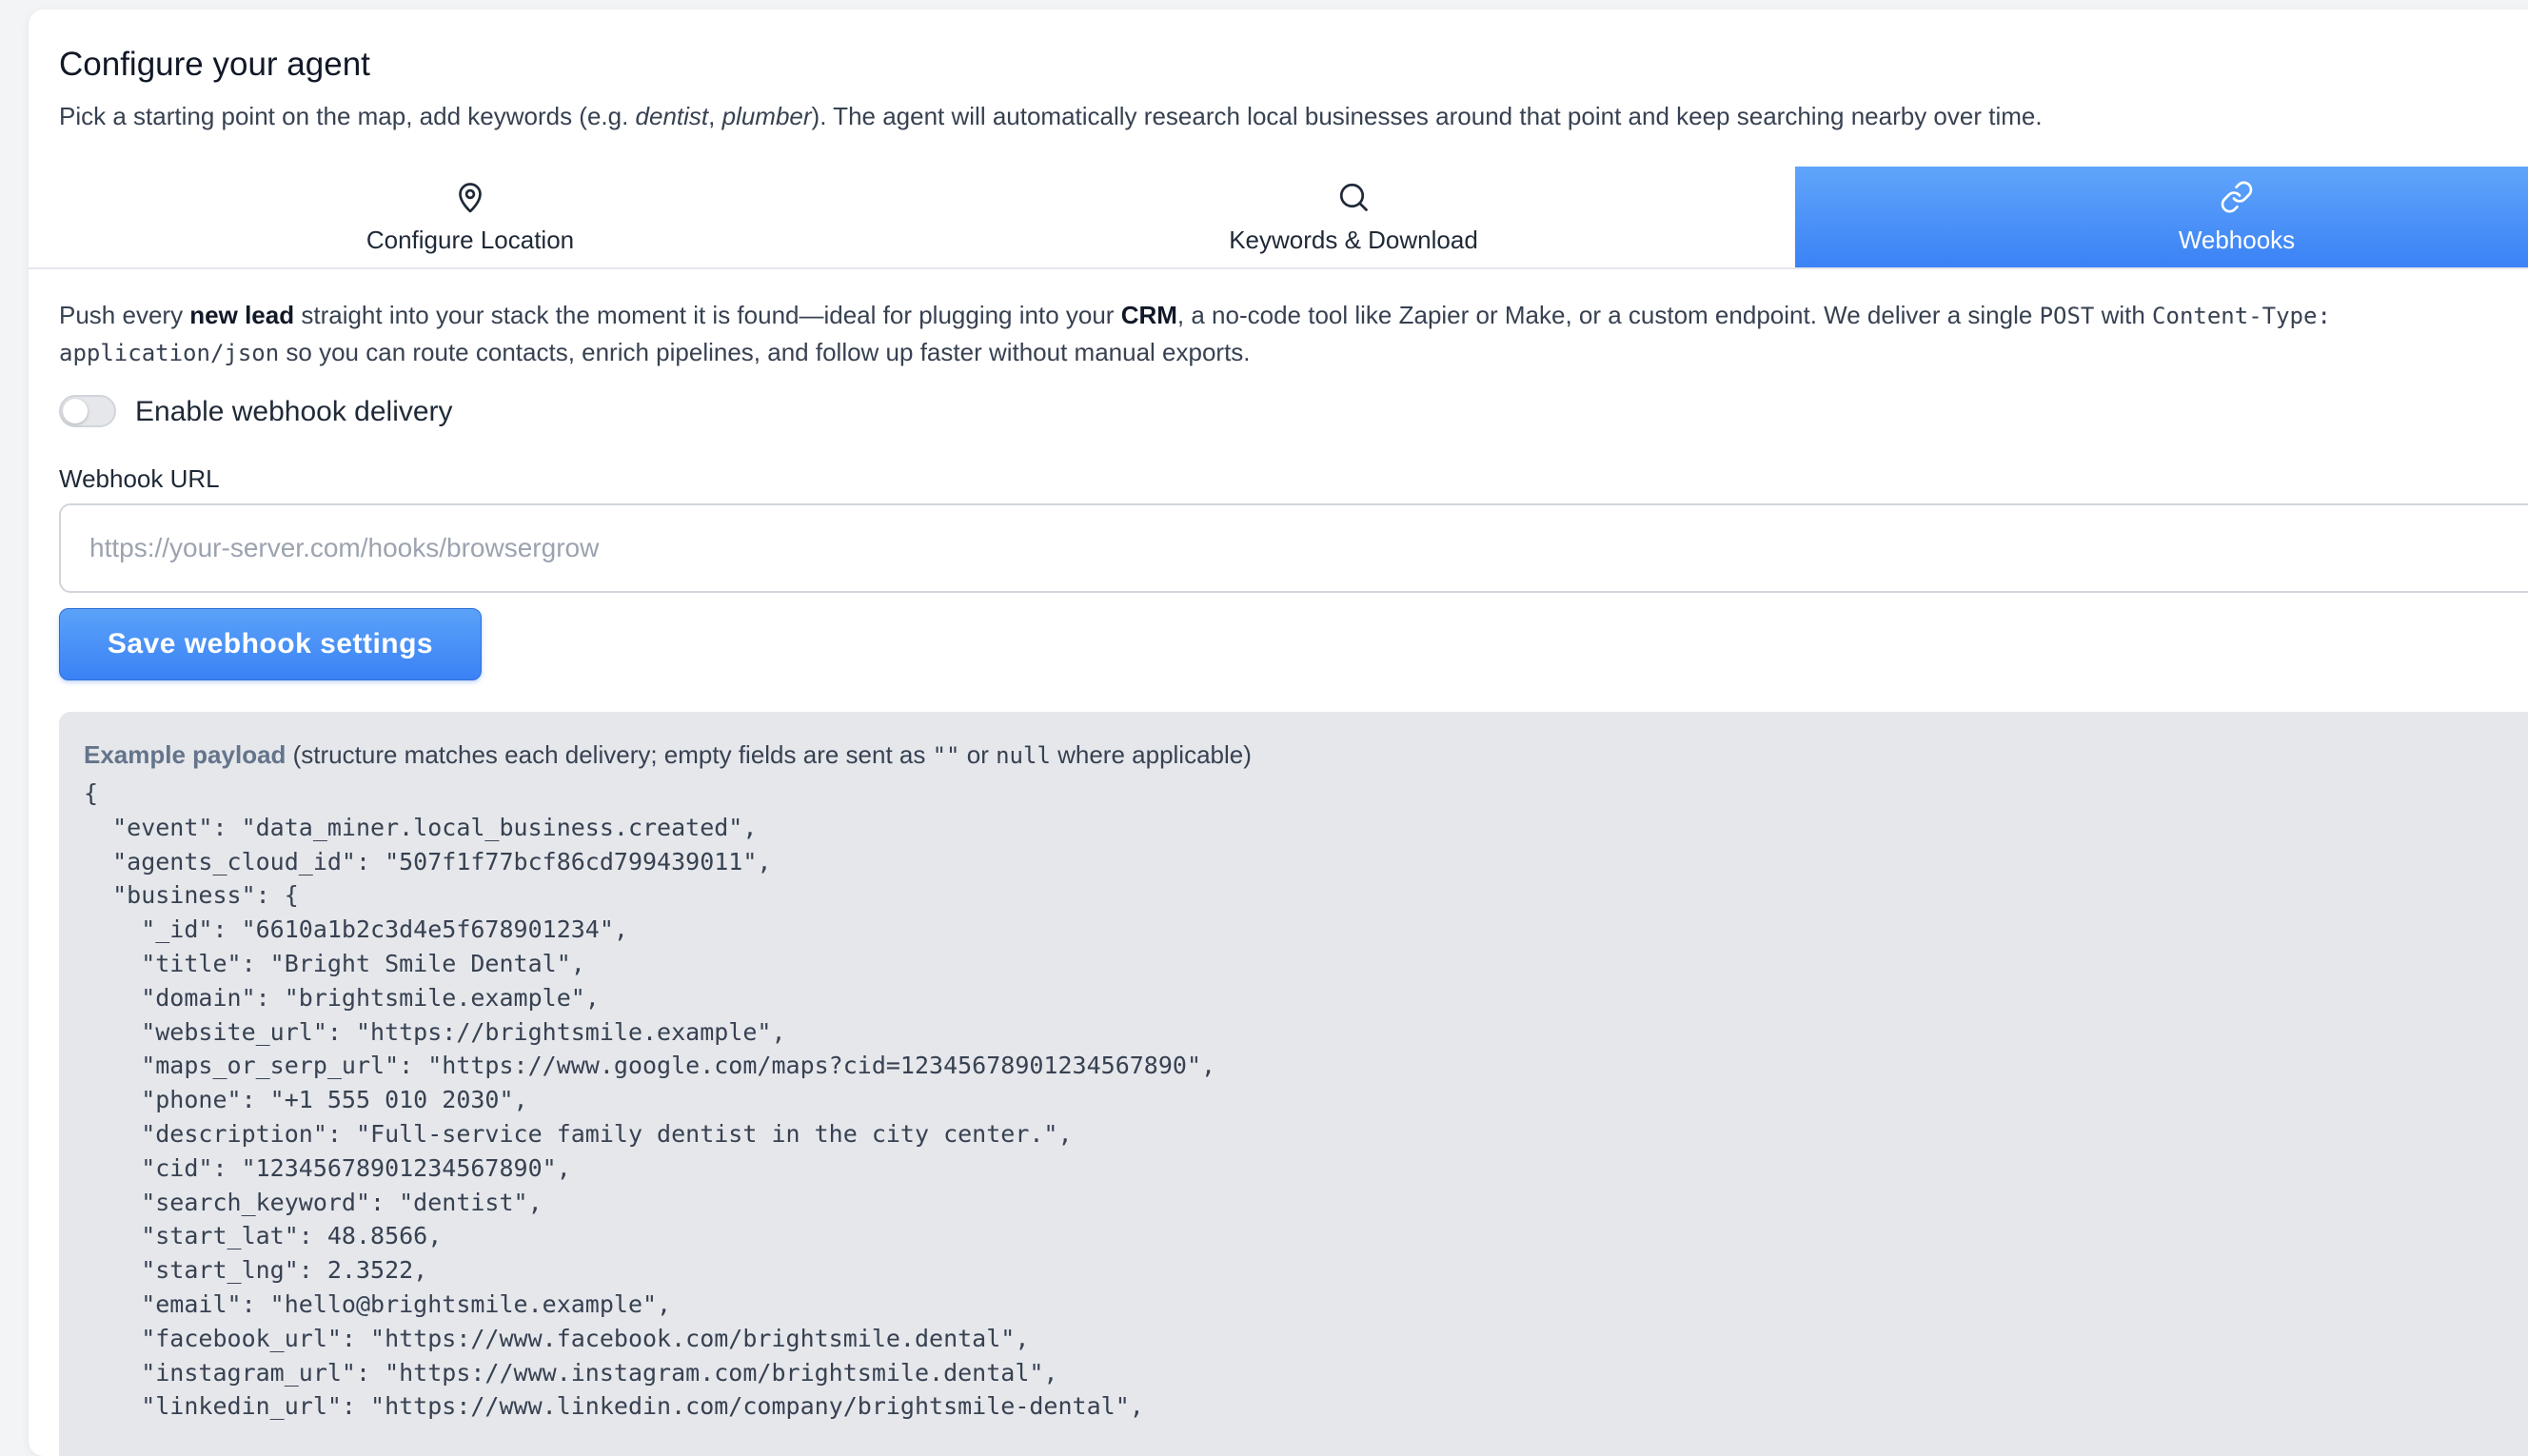 The height and width of the screenshot is (1456, 2528). Describe the element at coordinates (363, 963) in the screenshot. I see `payload-line: "title": "Bright Smile Dental",` at that location.